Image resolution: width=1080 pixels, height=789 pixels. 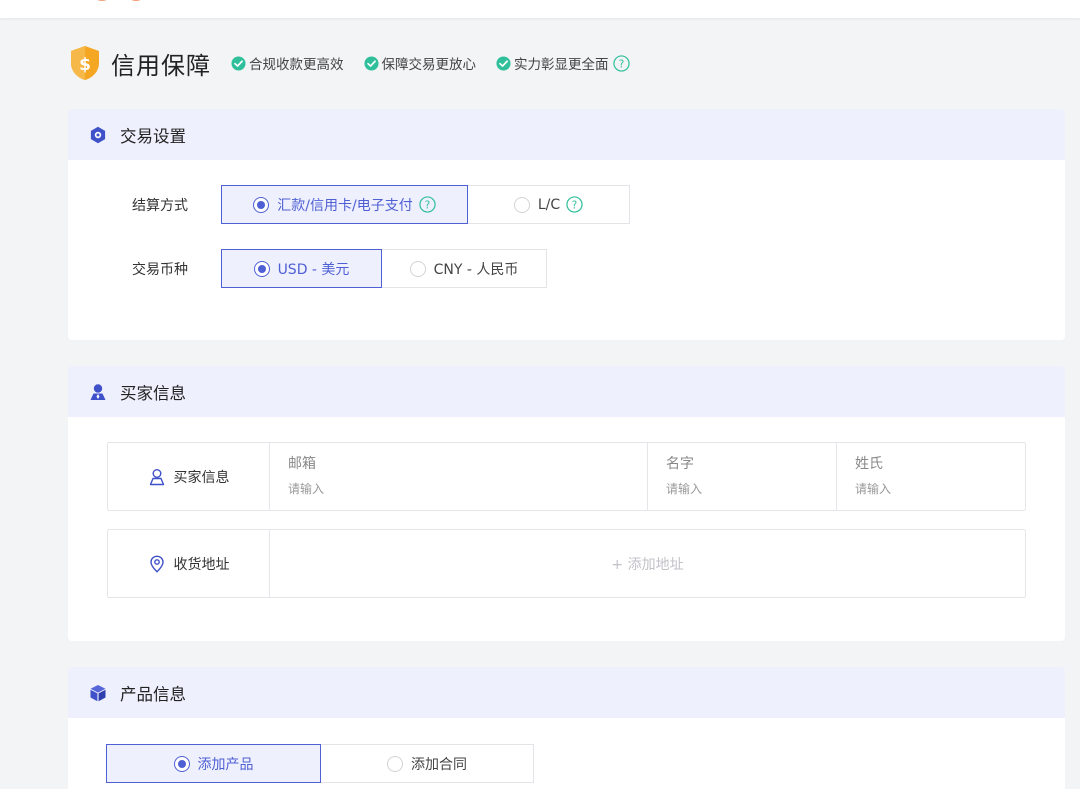 I want to click on buyer-info-label-cell: 买家信息, so click(x=189, y=476).